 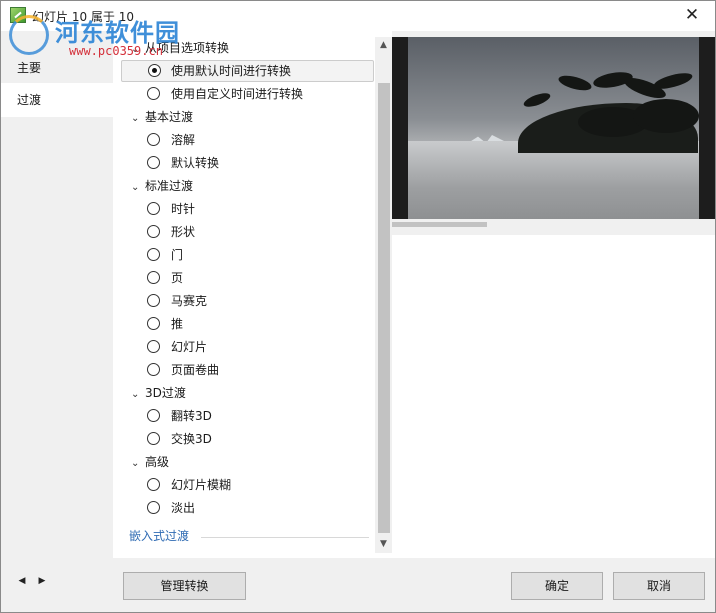 I want to click on group-header: ⌄ 3D过渡, so click(x=158, y=393).